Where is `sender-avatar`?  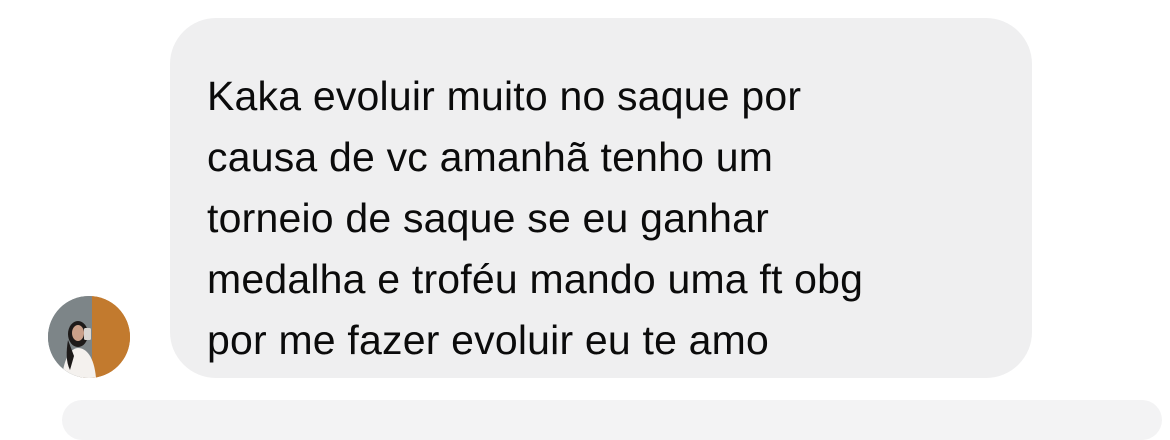
sender-avatar is located at coordinates (89, 337).